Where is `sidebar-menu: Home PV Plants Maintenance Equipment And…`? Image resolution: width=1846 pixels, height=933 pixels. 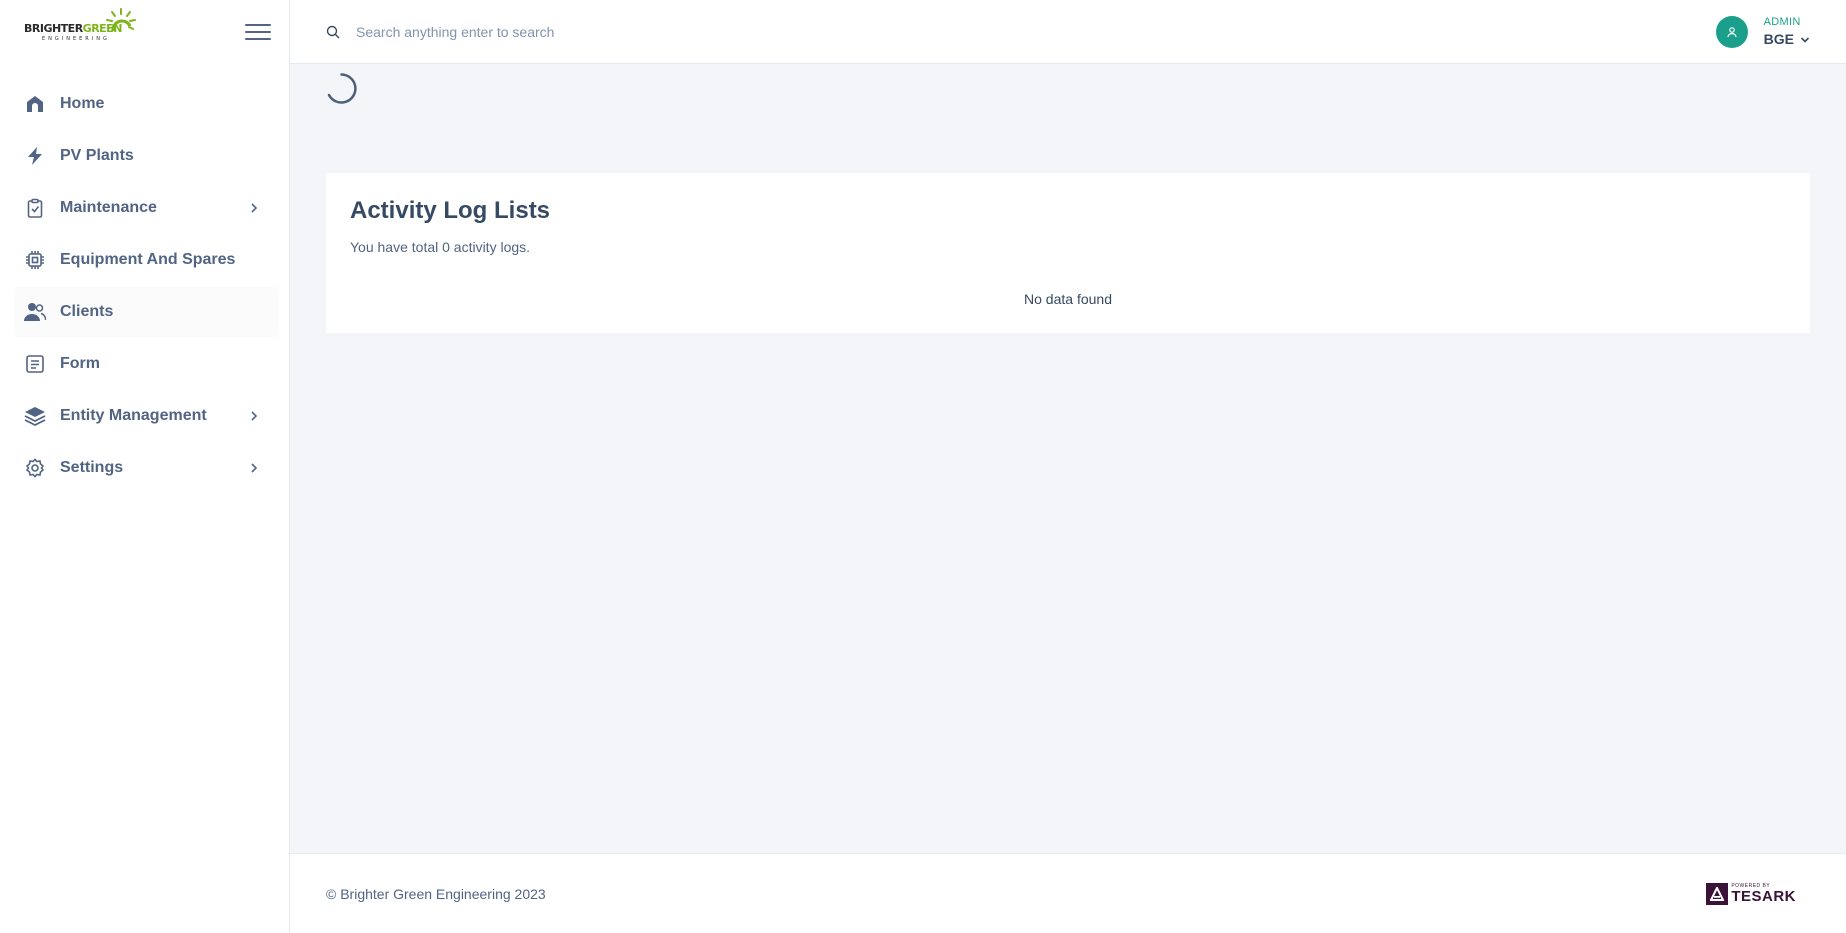
sidebar-menu: Home PV Plants Maintenance Equipment And… is located at coordinates (144, 286).